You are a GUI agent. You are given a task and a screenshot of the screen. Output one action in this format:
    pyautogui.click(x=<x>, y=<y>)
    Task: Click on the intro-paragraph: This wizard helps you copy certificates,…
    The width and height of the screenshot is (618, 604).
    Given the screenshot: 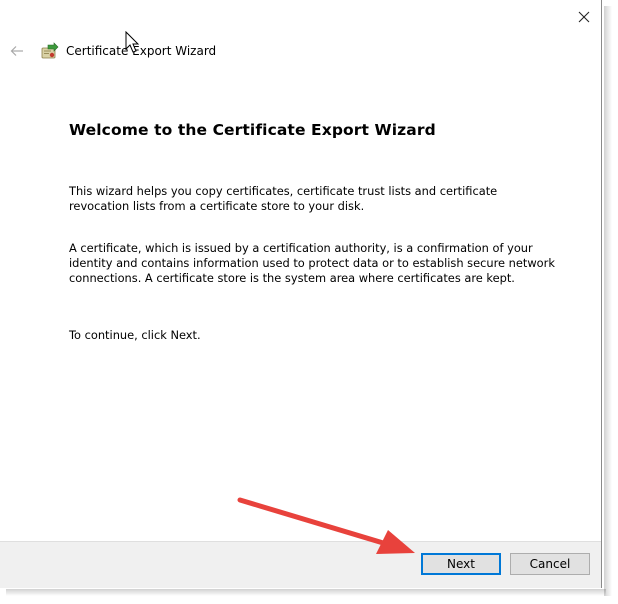 What is the action you would take?
    pyautogui.click(x=283, y=198)
    